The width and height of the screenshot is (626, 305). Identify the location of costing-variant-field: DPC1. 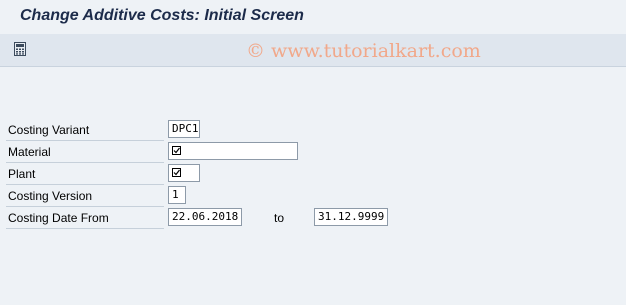
(184, 129).